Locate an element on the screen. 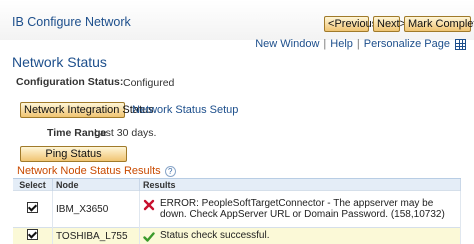  node-name: IBM_X3650 is located at coordinates (96, 209).